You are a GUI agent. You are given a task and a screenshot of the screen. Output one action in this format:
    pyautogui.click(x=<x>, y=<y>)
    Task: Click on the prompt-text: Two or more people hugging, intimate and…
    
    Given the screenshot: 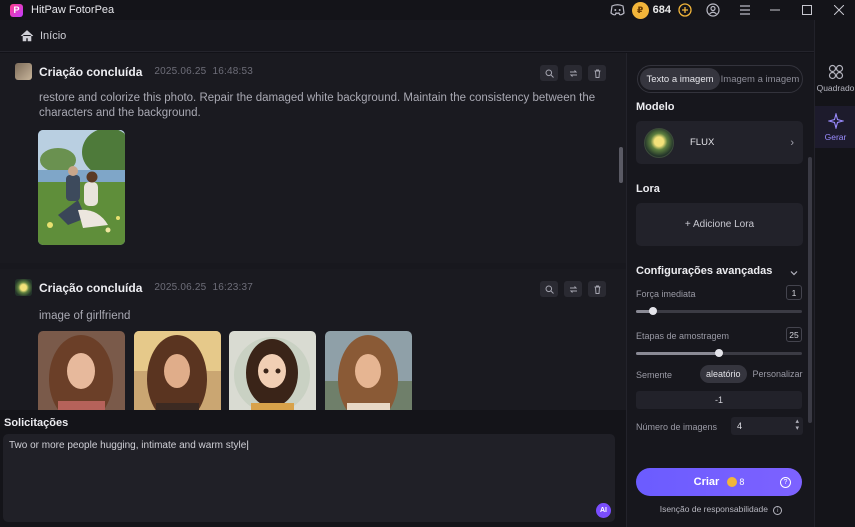 What is the action you would take?
    pyautogui.click(x=128, y=445)
    